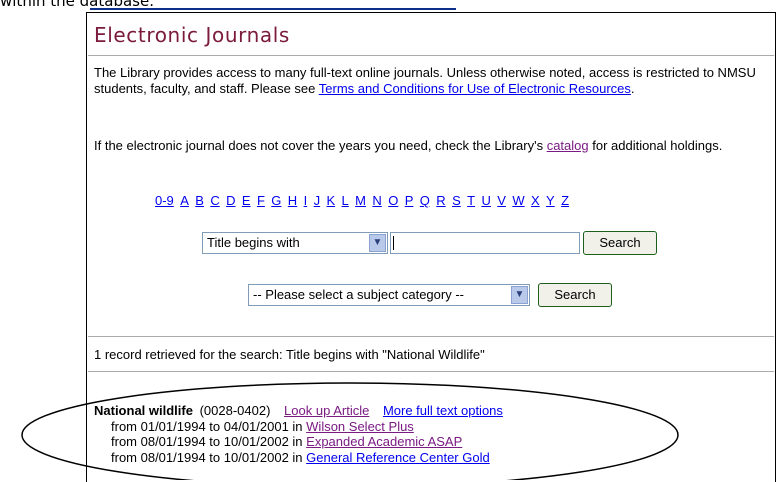 This screenshot has width=783, height=482. Describe the element at coordinates (632, 88) in the screenshot. I see `intro-period: .` at that location.